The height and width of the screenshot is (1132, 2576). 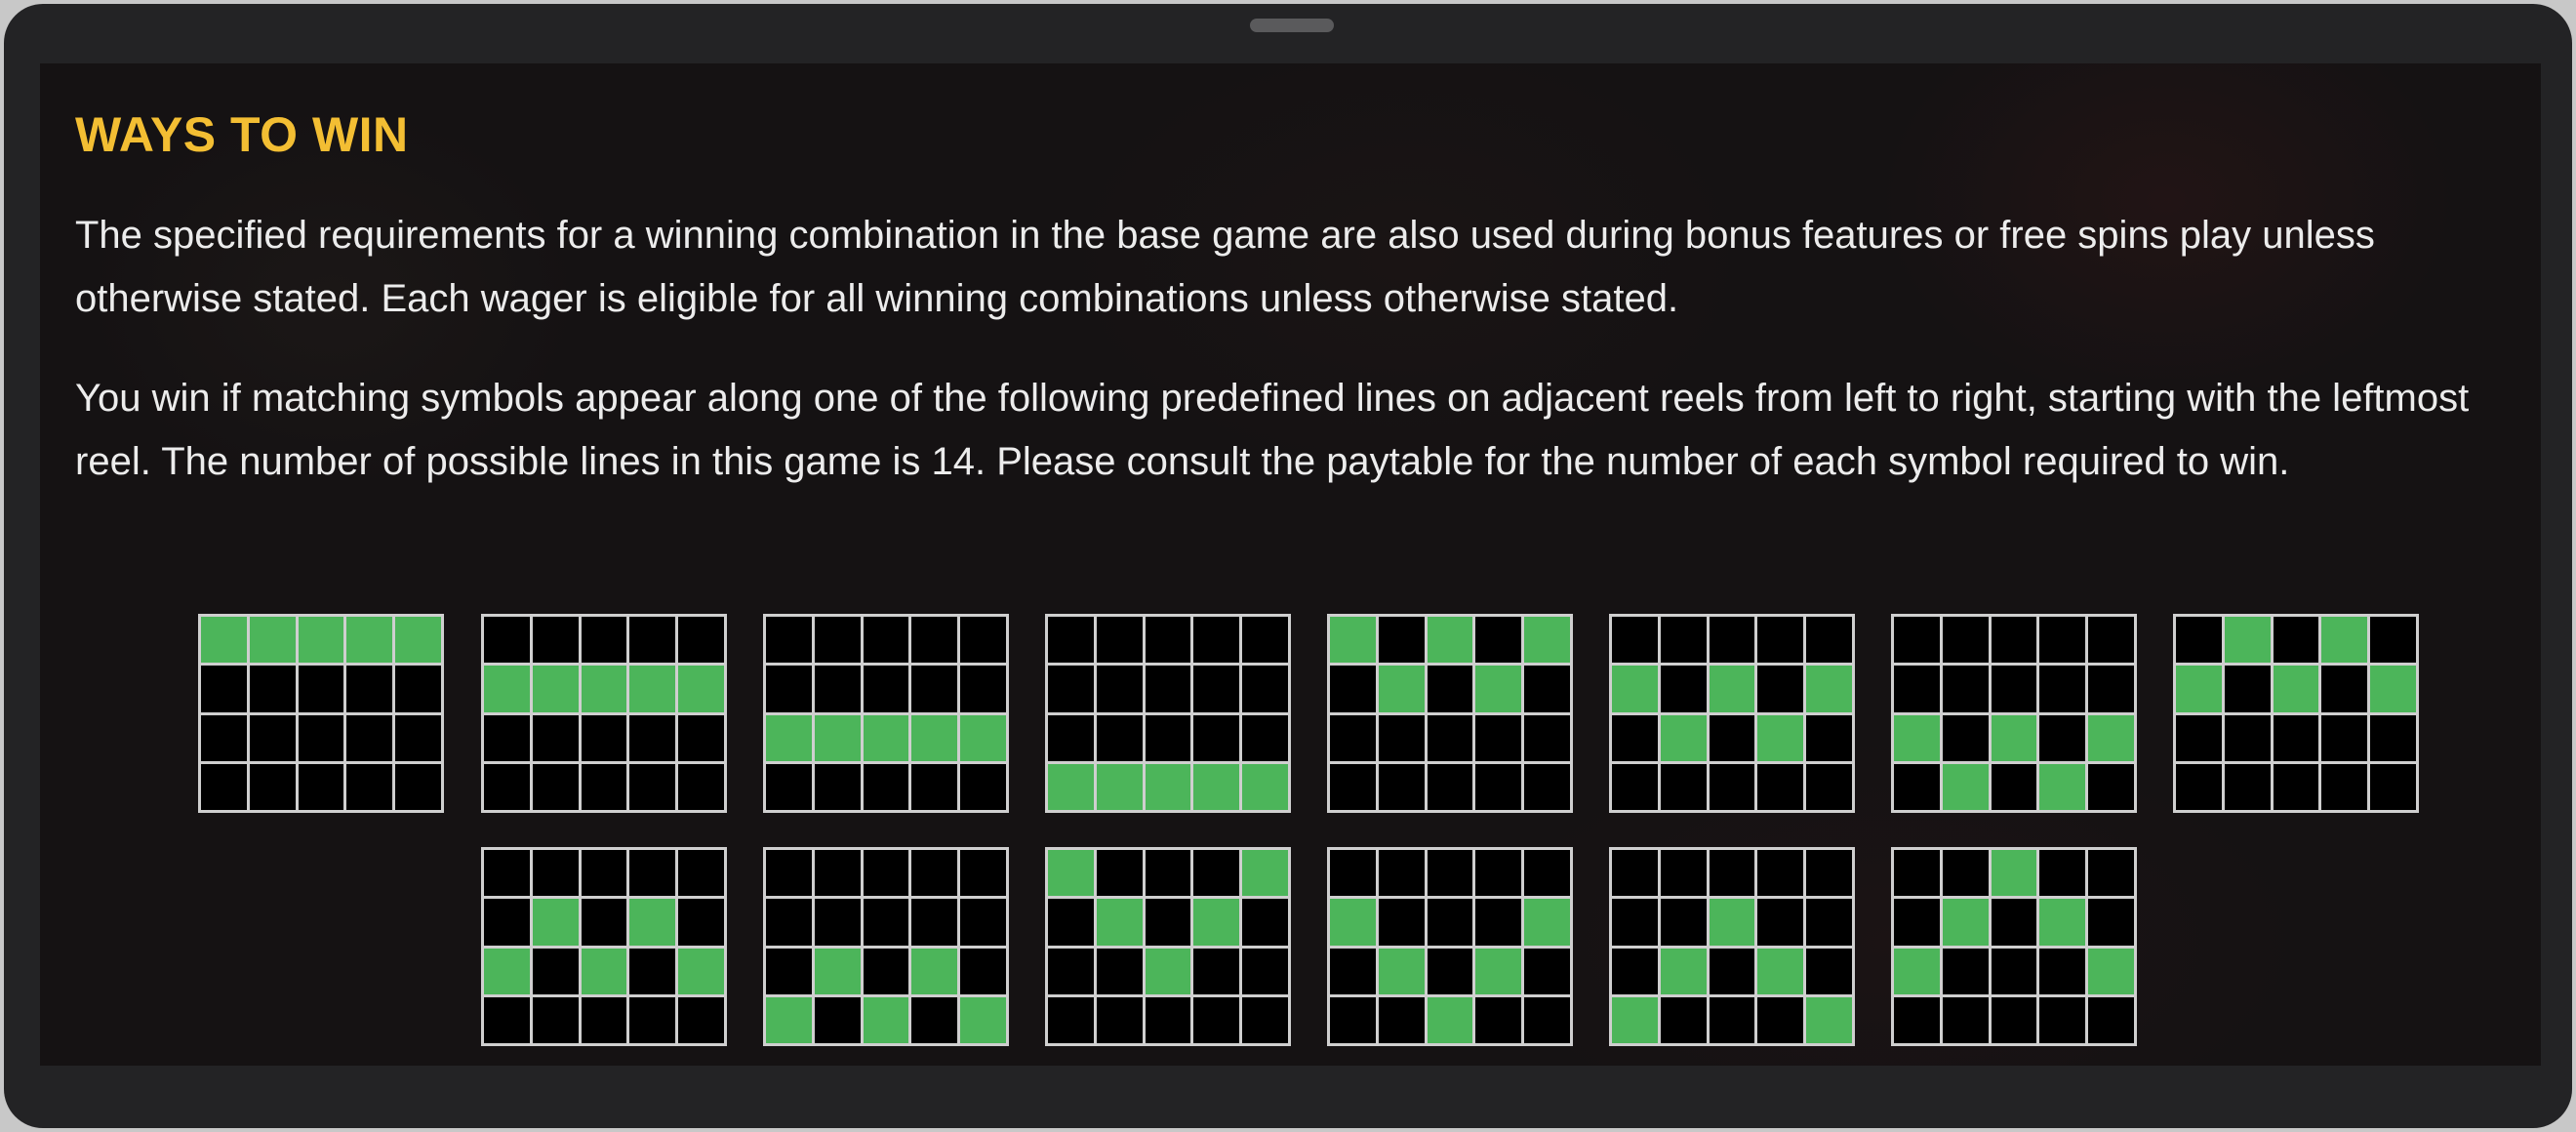 I want to click on drag-handle, so click(x=1292, y=25).